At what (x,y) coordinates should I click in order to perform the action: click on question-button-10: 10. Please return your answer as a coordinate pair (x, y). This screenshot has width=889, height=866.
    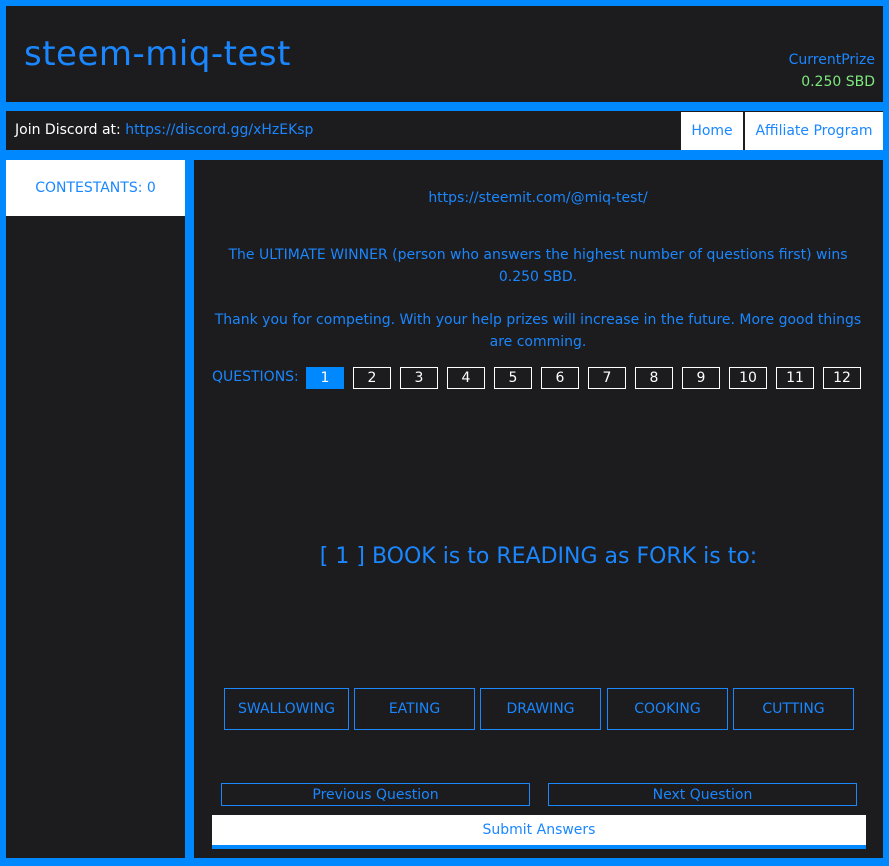
    Looking at the image, I should click on (748, 378).